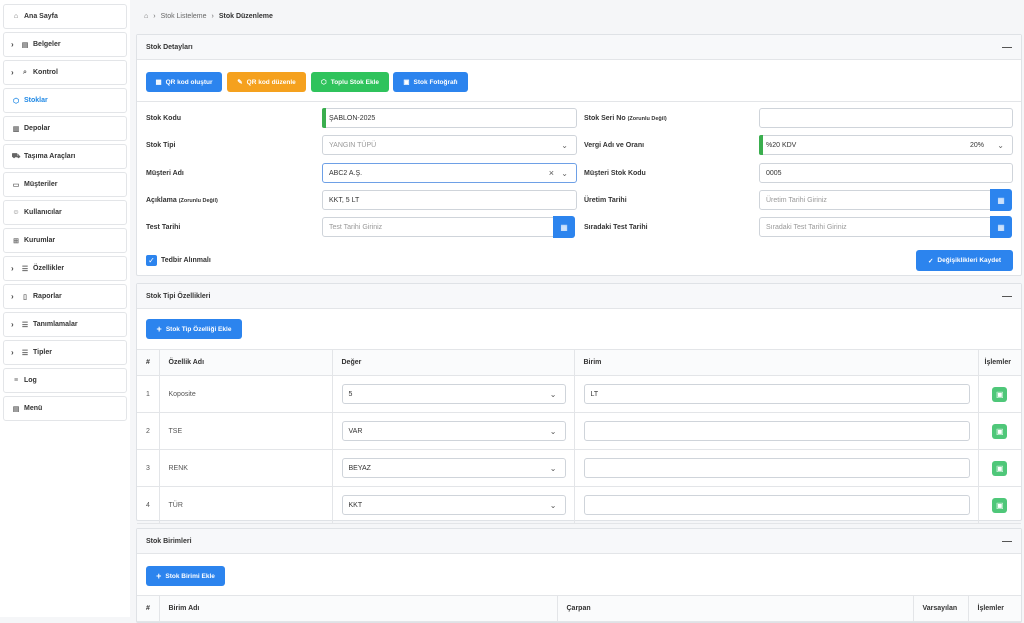 The width and height of the screenshot is (1024, 623). I want to click on sidebar-item-kurumlar: ⊞ Kurumlar, so click(65, 240).